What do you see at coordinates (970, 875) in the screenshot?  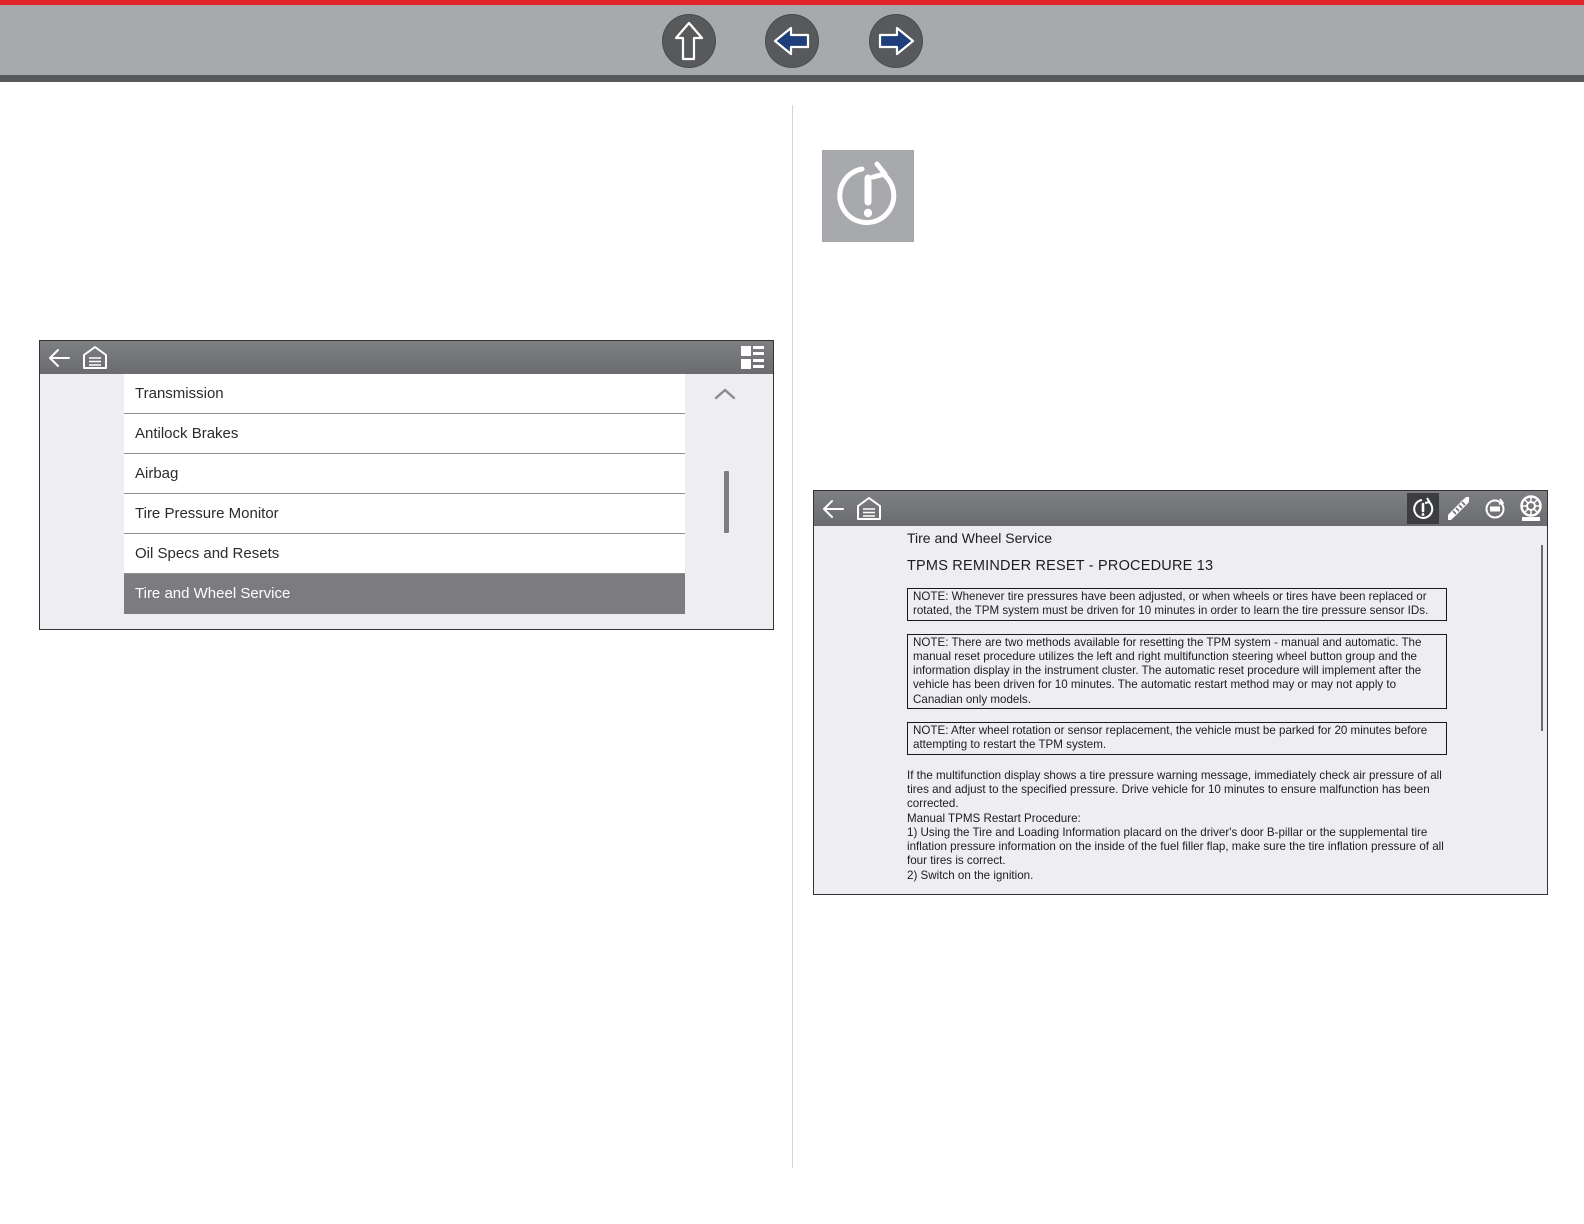 I see `procedure-step: 2) Switch on the ignition.` at bounding box center [970, 875].